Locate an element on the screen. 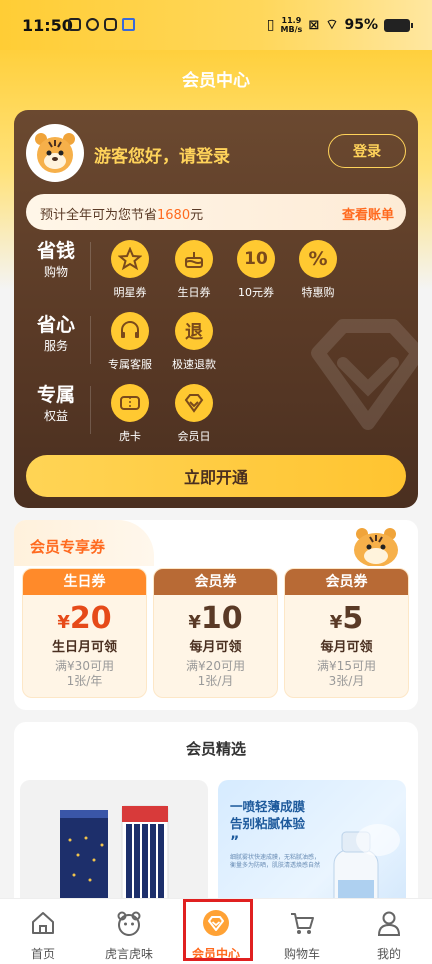 This screenshot has width=432, height=964. perk-label: 极速退款 is located at coordinates (194, 364).